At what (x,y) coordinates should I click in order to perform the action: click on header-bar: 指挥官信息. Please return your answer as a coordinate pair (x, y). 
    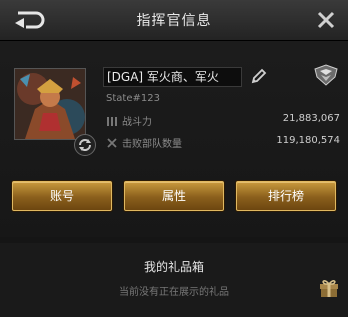
    Looking at the image, I should click on (174, 20).